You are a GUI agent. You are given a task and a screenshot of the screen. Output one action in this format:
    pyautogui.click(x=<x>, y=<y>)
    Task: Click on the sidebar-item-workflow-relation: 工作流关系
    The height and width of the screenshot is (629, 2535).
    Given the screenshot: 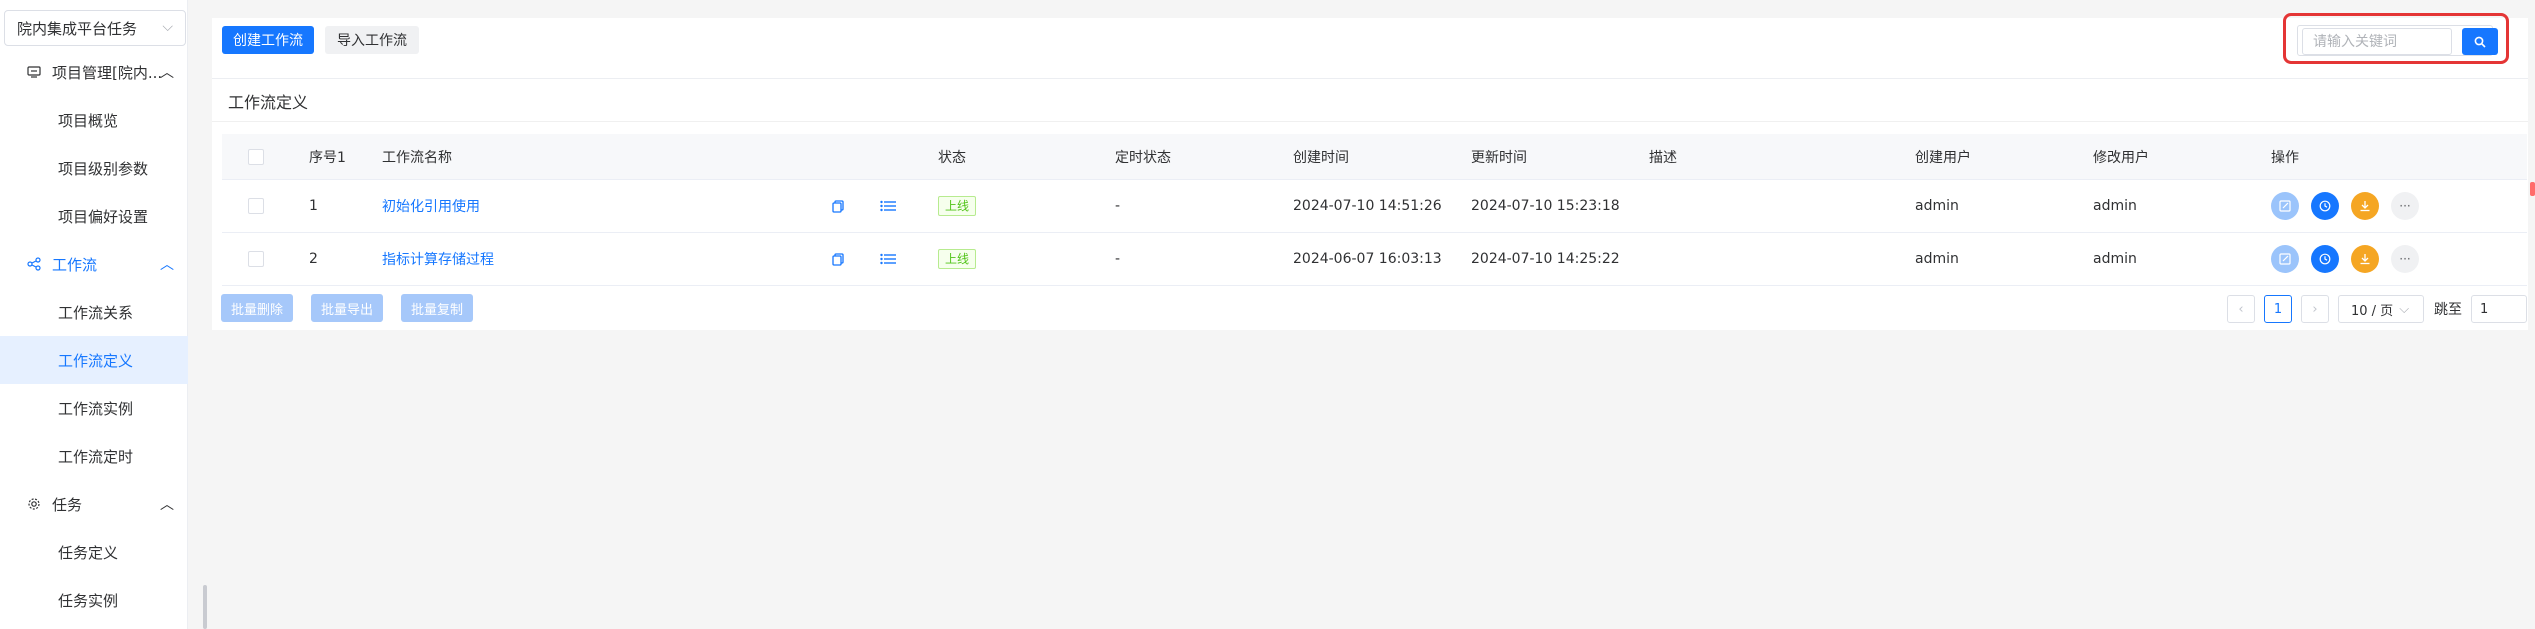 What is the action you would take?
    pyautogui.click(x=94, y=312)
    